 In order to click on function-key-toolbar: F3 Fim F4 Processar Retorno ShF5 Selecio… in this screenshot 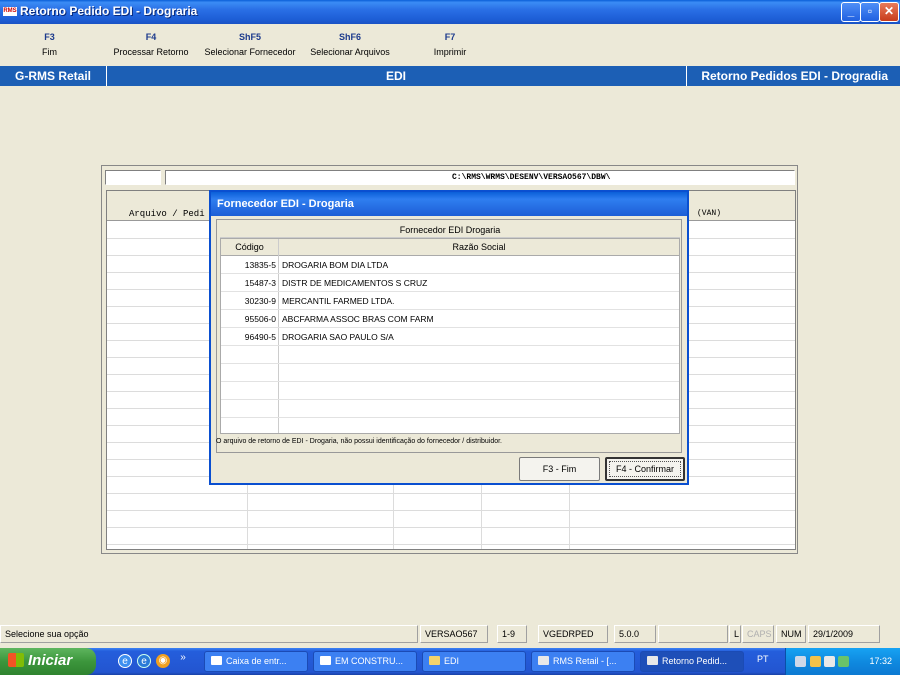, I will do `click(450, 45)`.